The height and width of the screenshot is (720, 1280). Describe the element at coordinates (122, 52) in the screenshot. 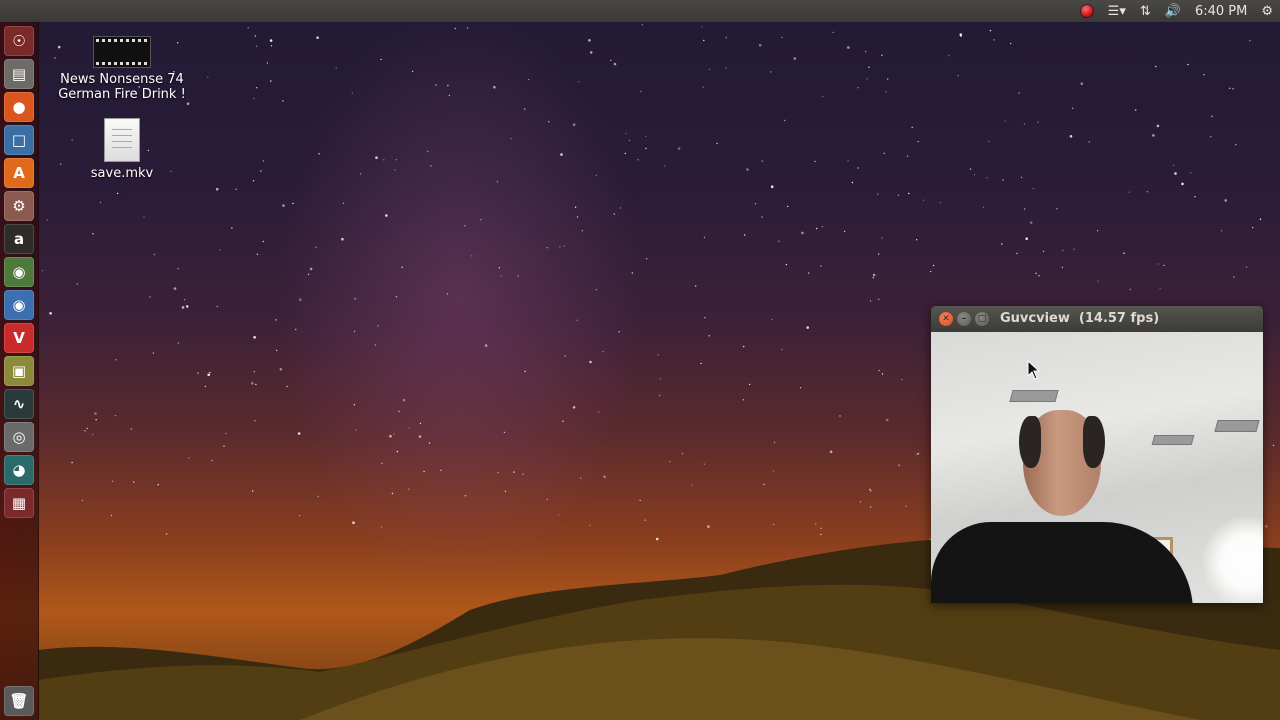

I see `video-file-icon` at that location.